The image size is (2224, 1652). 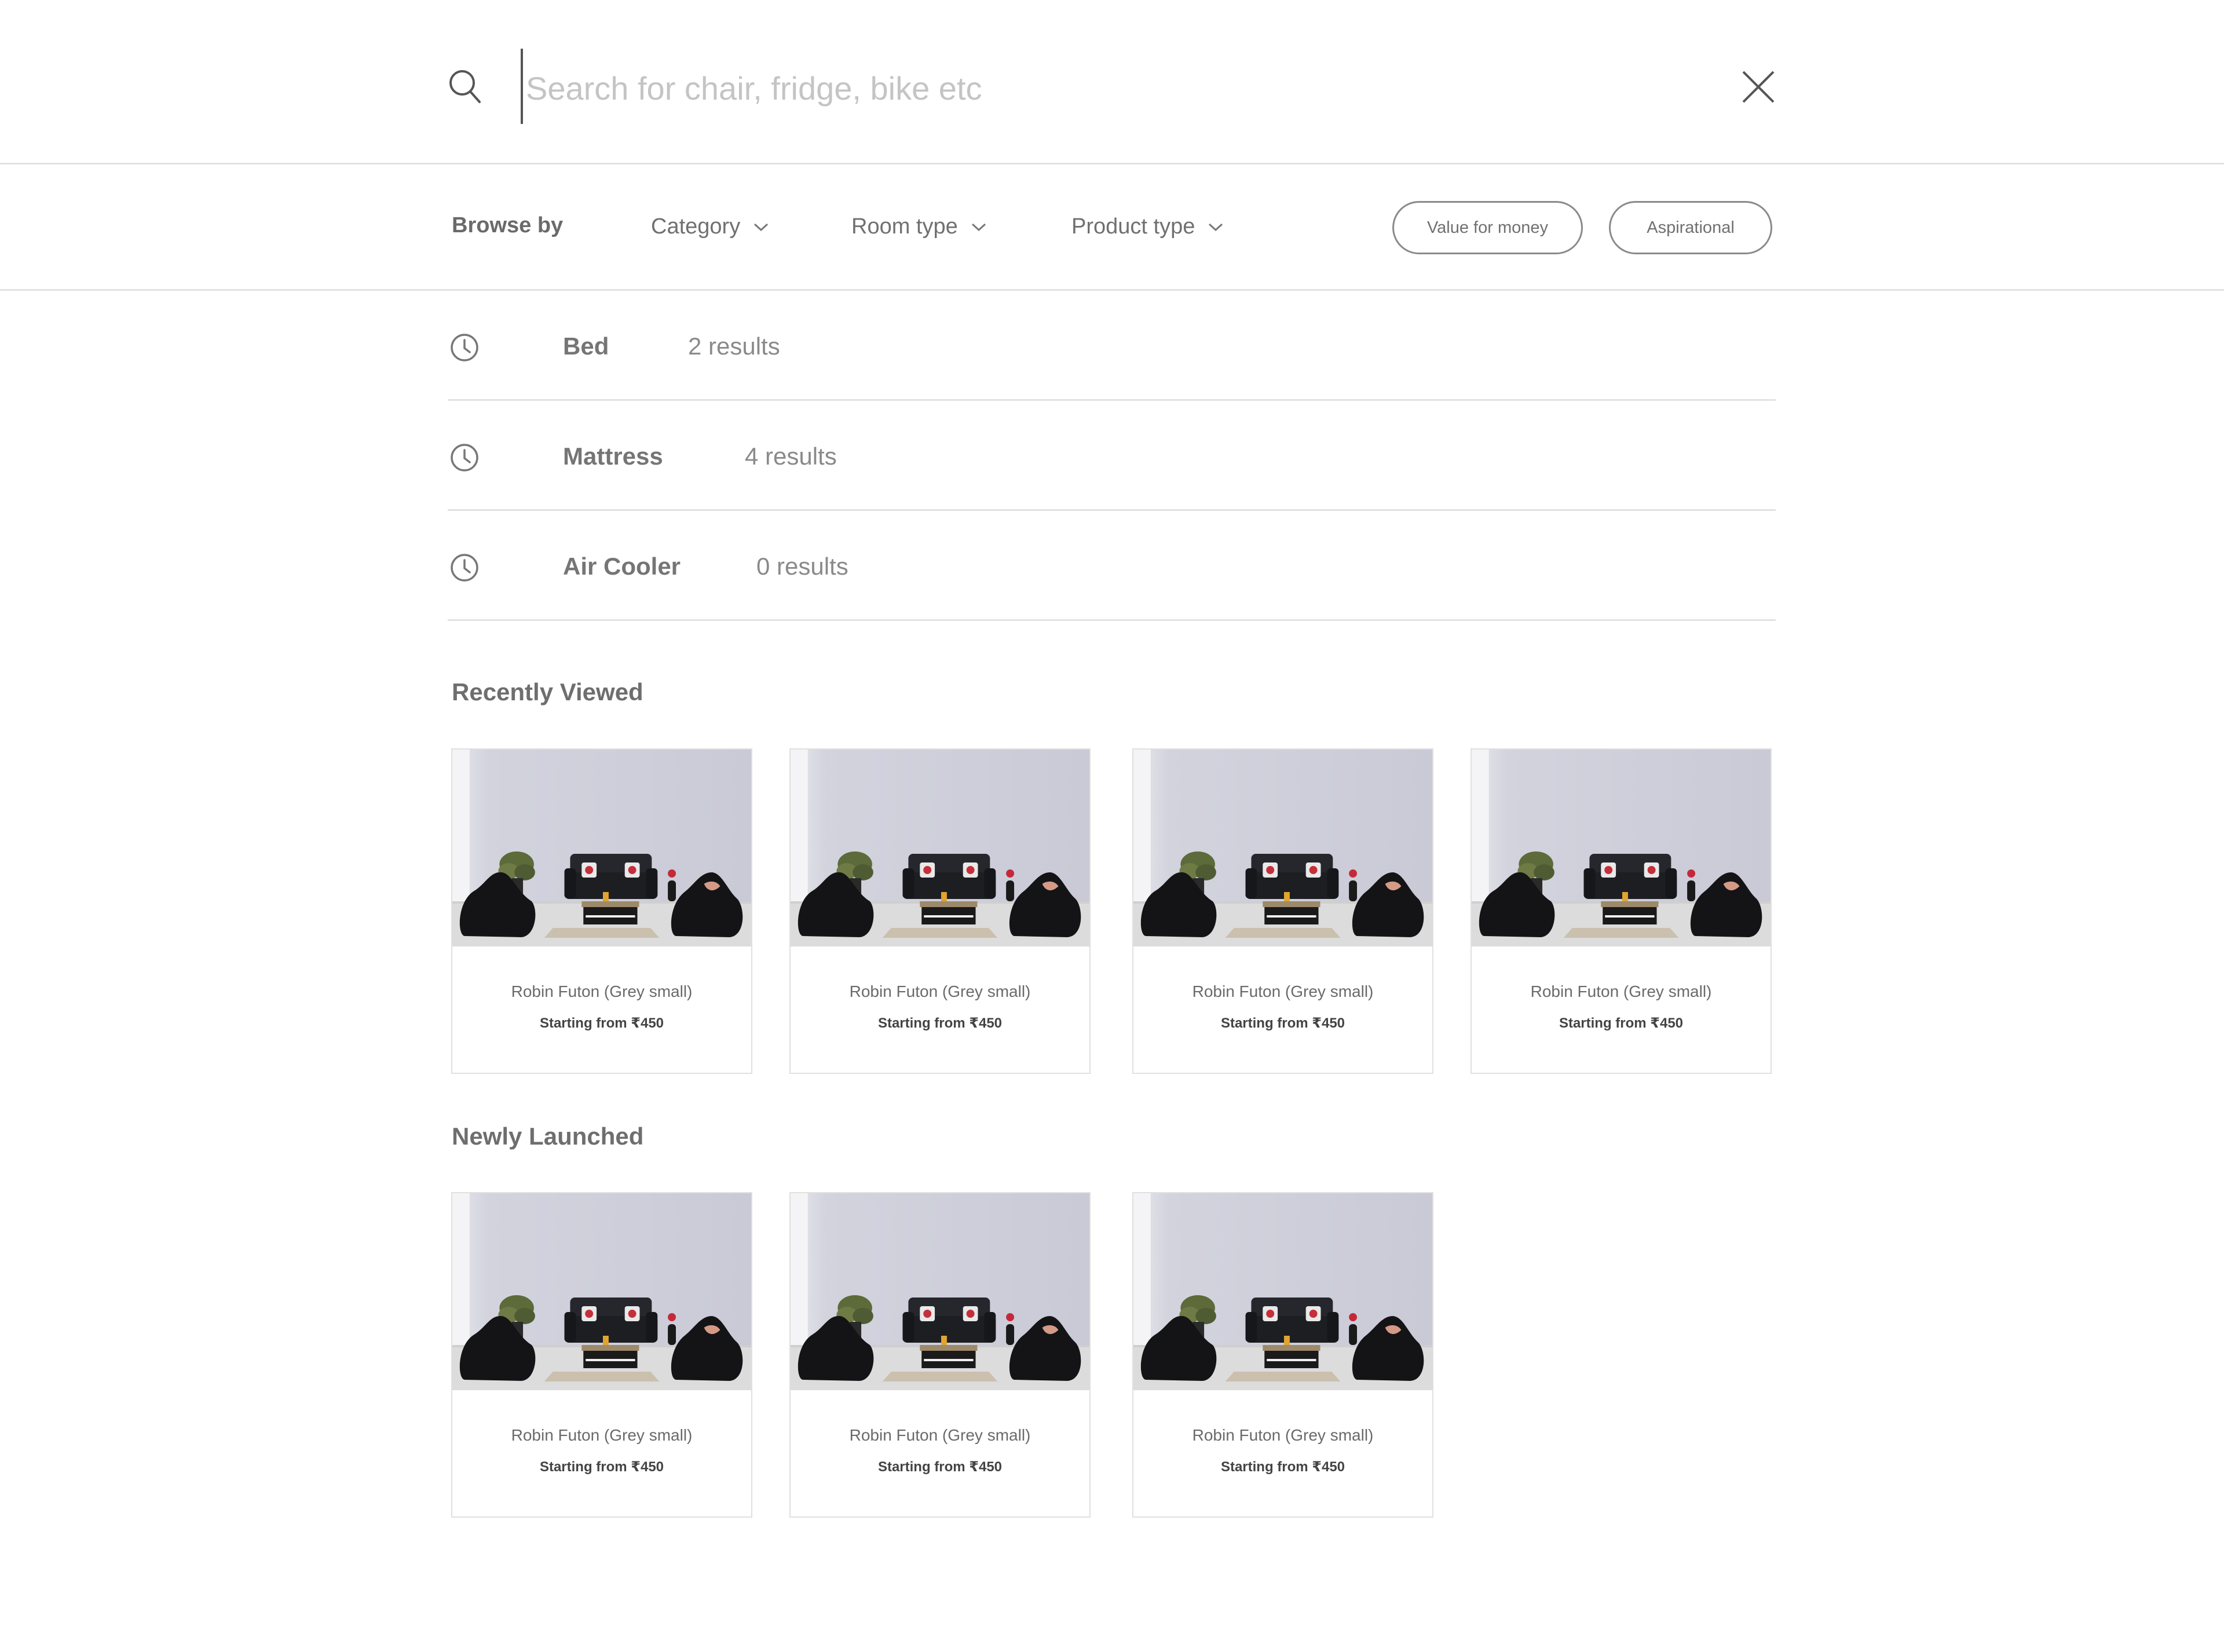 What do you see at coordinates (791, 456) in the screenshot?
I see `recent-search-count: 4 results` at bounding box center [791, 456].